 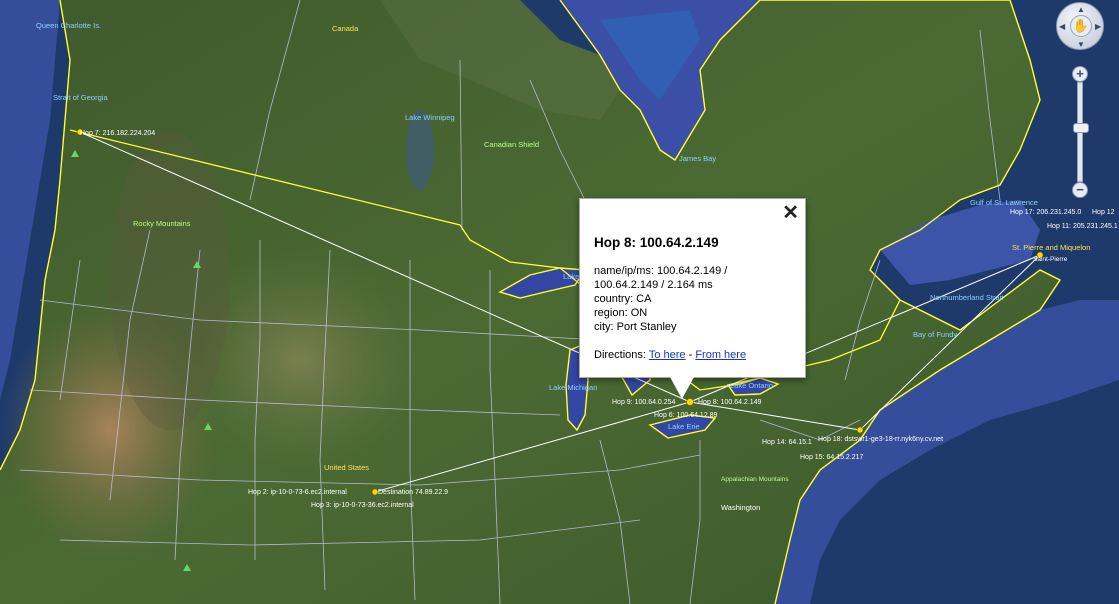 I want to click on hop15-label: Hop 15: 64.15.2.217, so click(x=832, y=457).